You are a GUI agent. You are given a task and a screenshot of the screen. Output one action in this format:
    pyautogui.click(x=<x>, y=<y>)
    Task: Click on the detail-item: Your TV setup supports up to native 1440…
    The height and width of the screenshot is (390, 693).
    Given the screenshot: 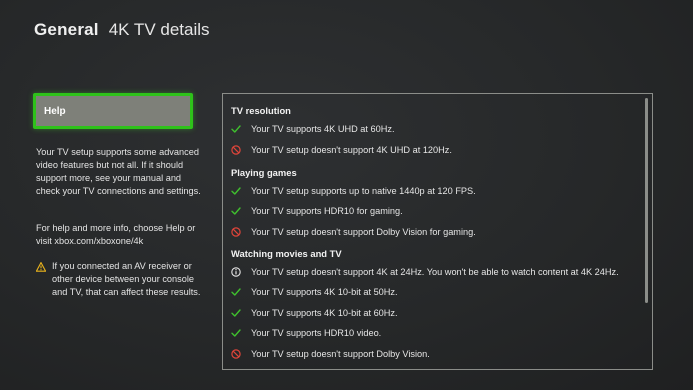 What is the action you would take?
    pyautogui.click(x=433, y=191)
    